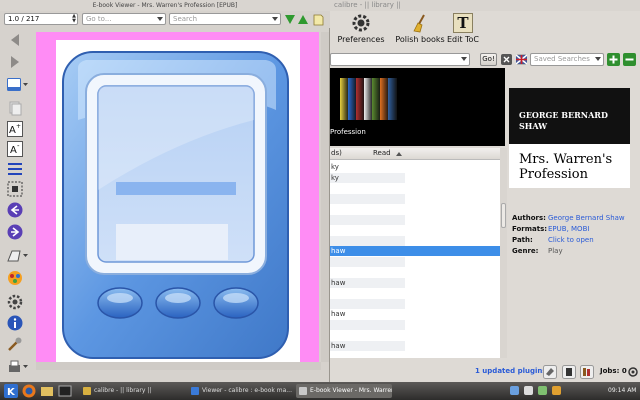 The width and height of the screenshot is (640, 400). Describe the element at coordinates (18, 256) in the screenshot. I see `bookmark-icon` at that location.